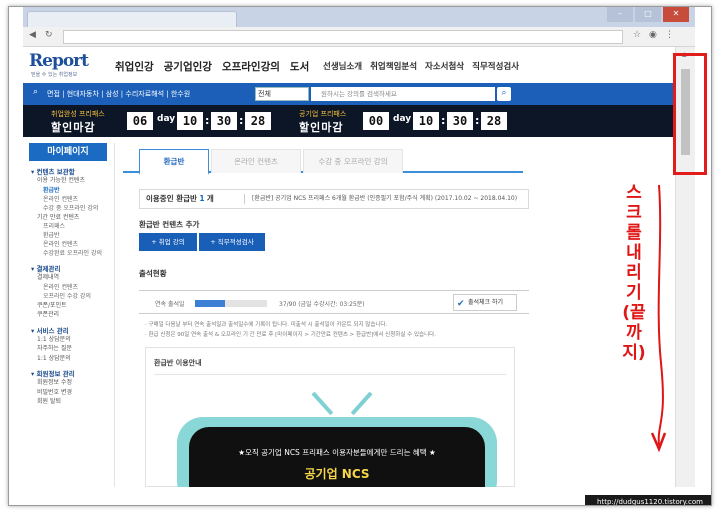  What do you see at coordinates (59, 61) in the screenshot?
I see `site-logo: Report` at bounding box center [59, 61].